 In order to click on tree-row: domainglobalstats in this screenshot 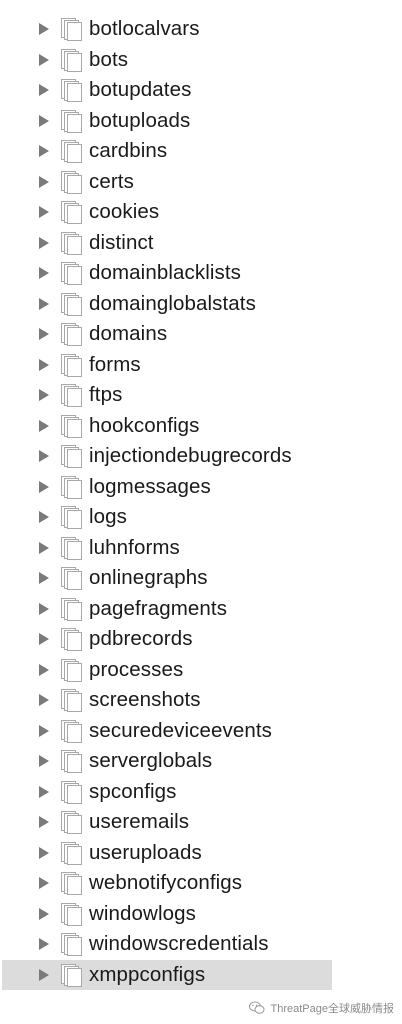, I will do `click(201, 304)`.